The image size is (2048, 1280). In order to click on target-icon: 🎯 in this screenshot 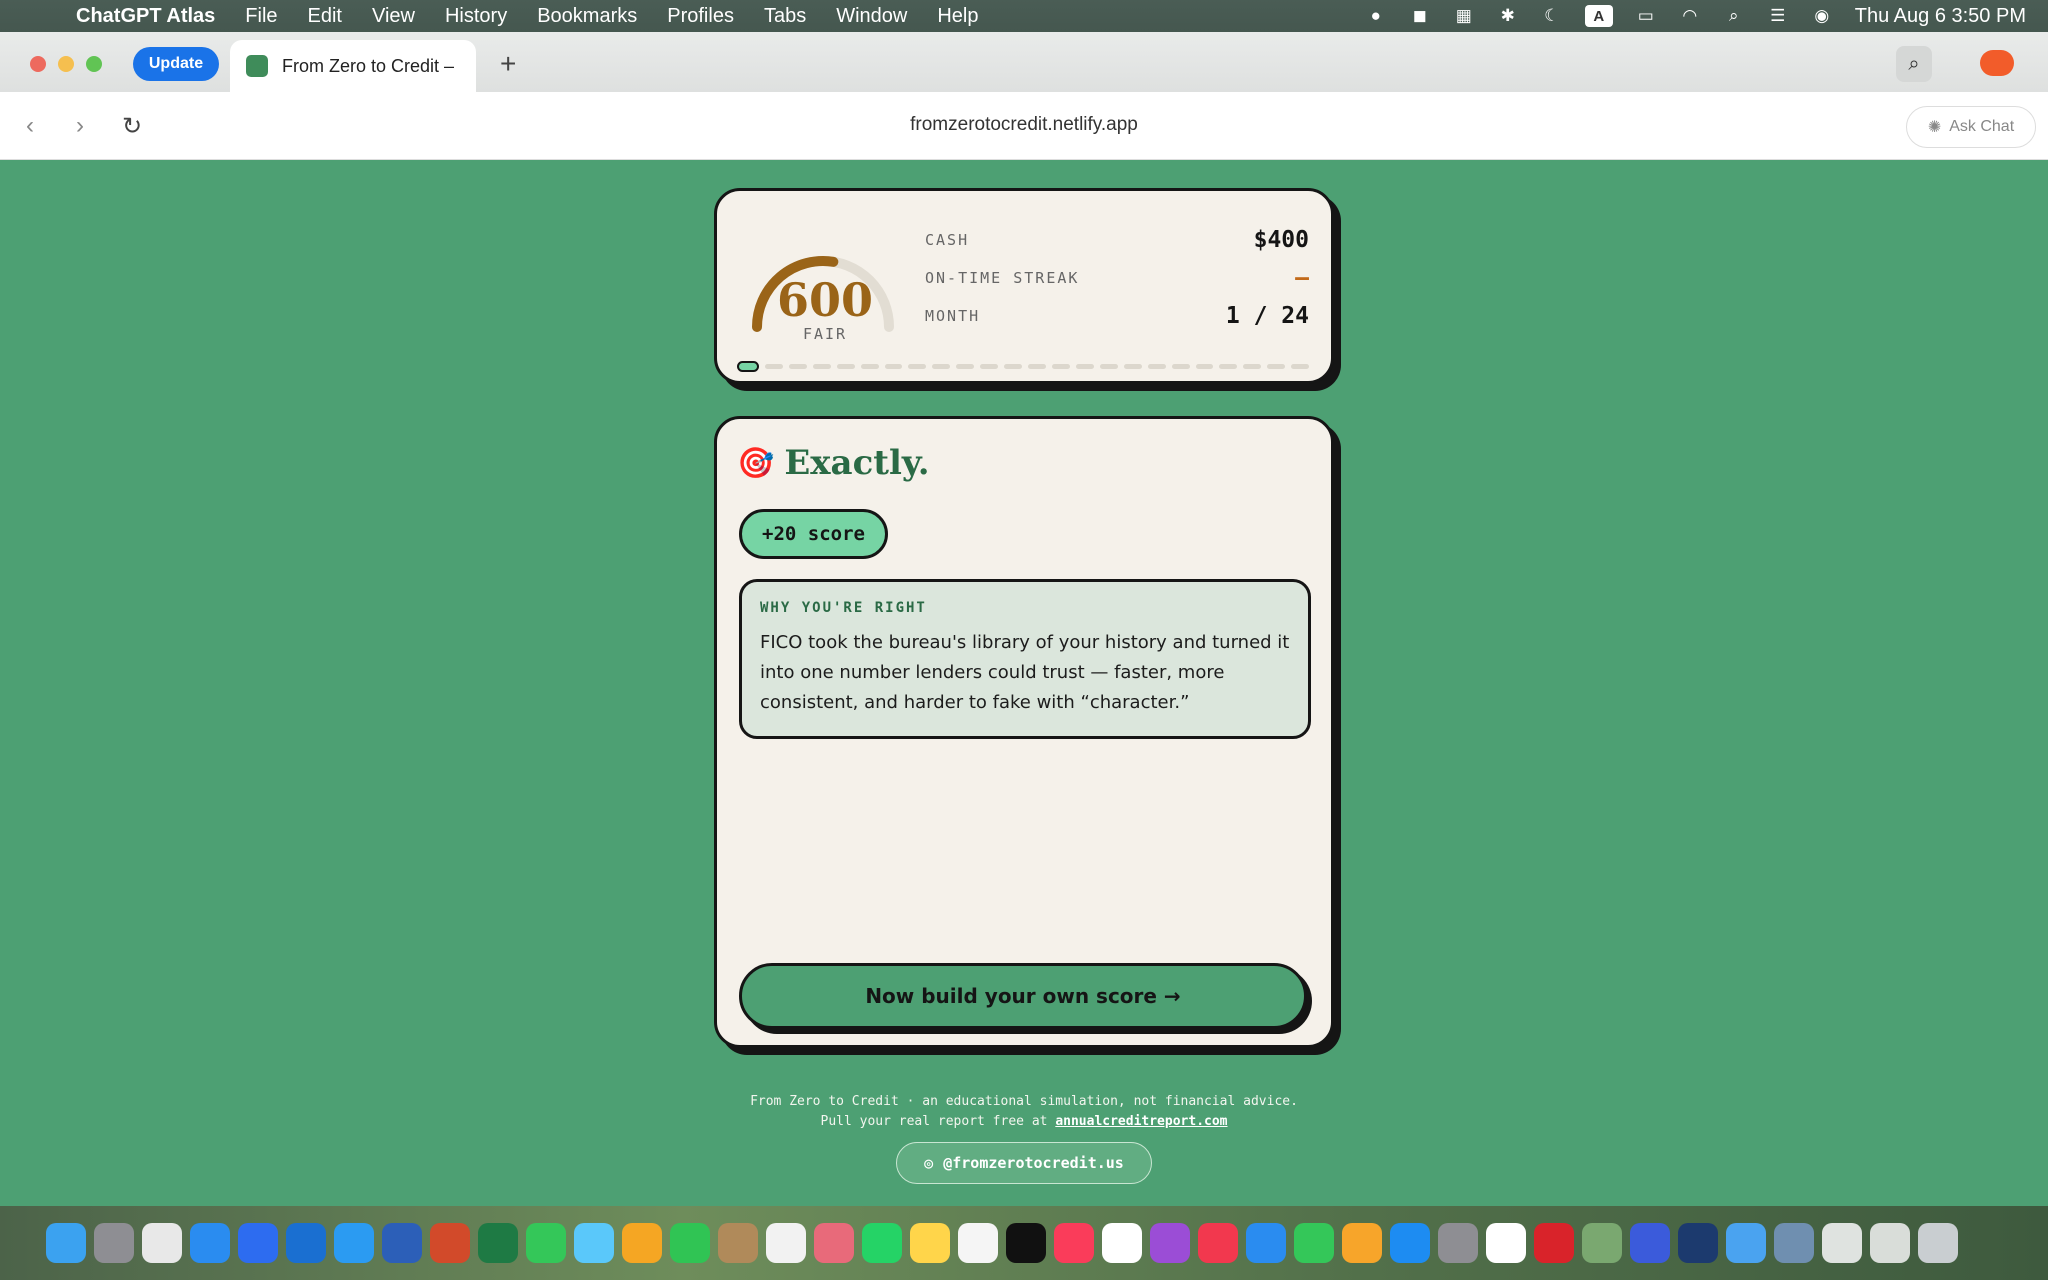, I will do `click(756, 463)`.